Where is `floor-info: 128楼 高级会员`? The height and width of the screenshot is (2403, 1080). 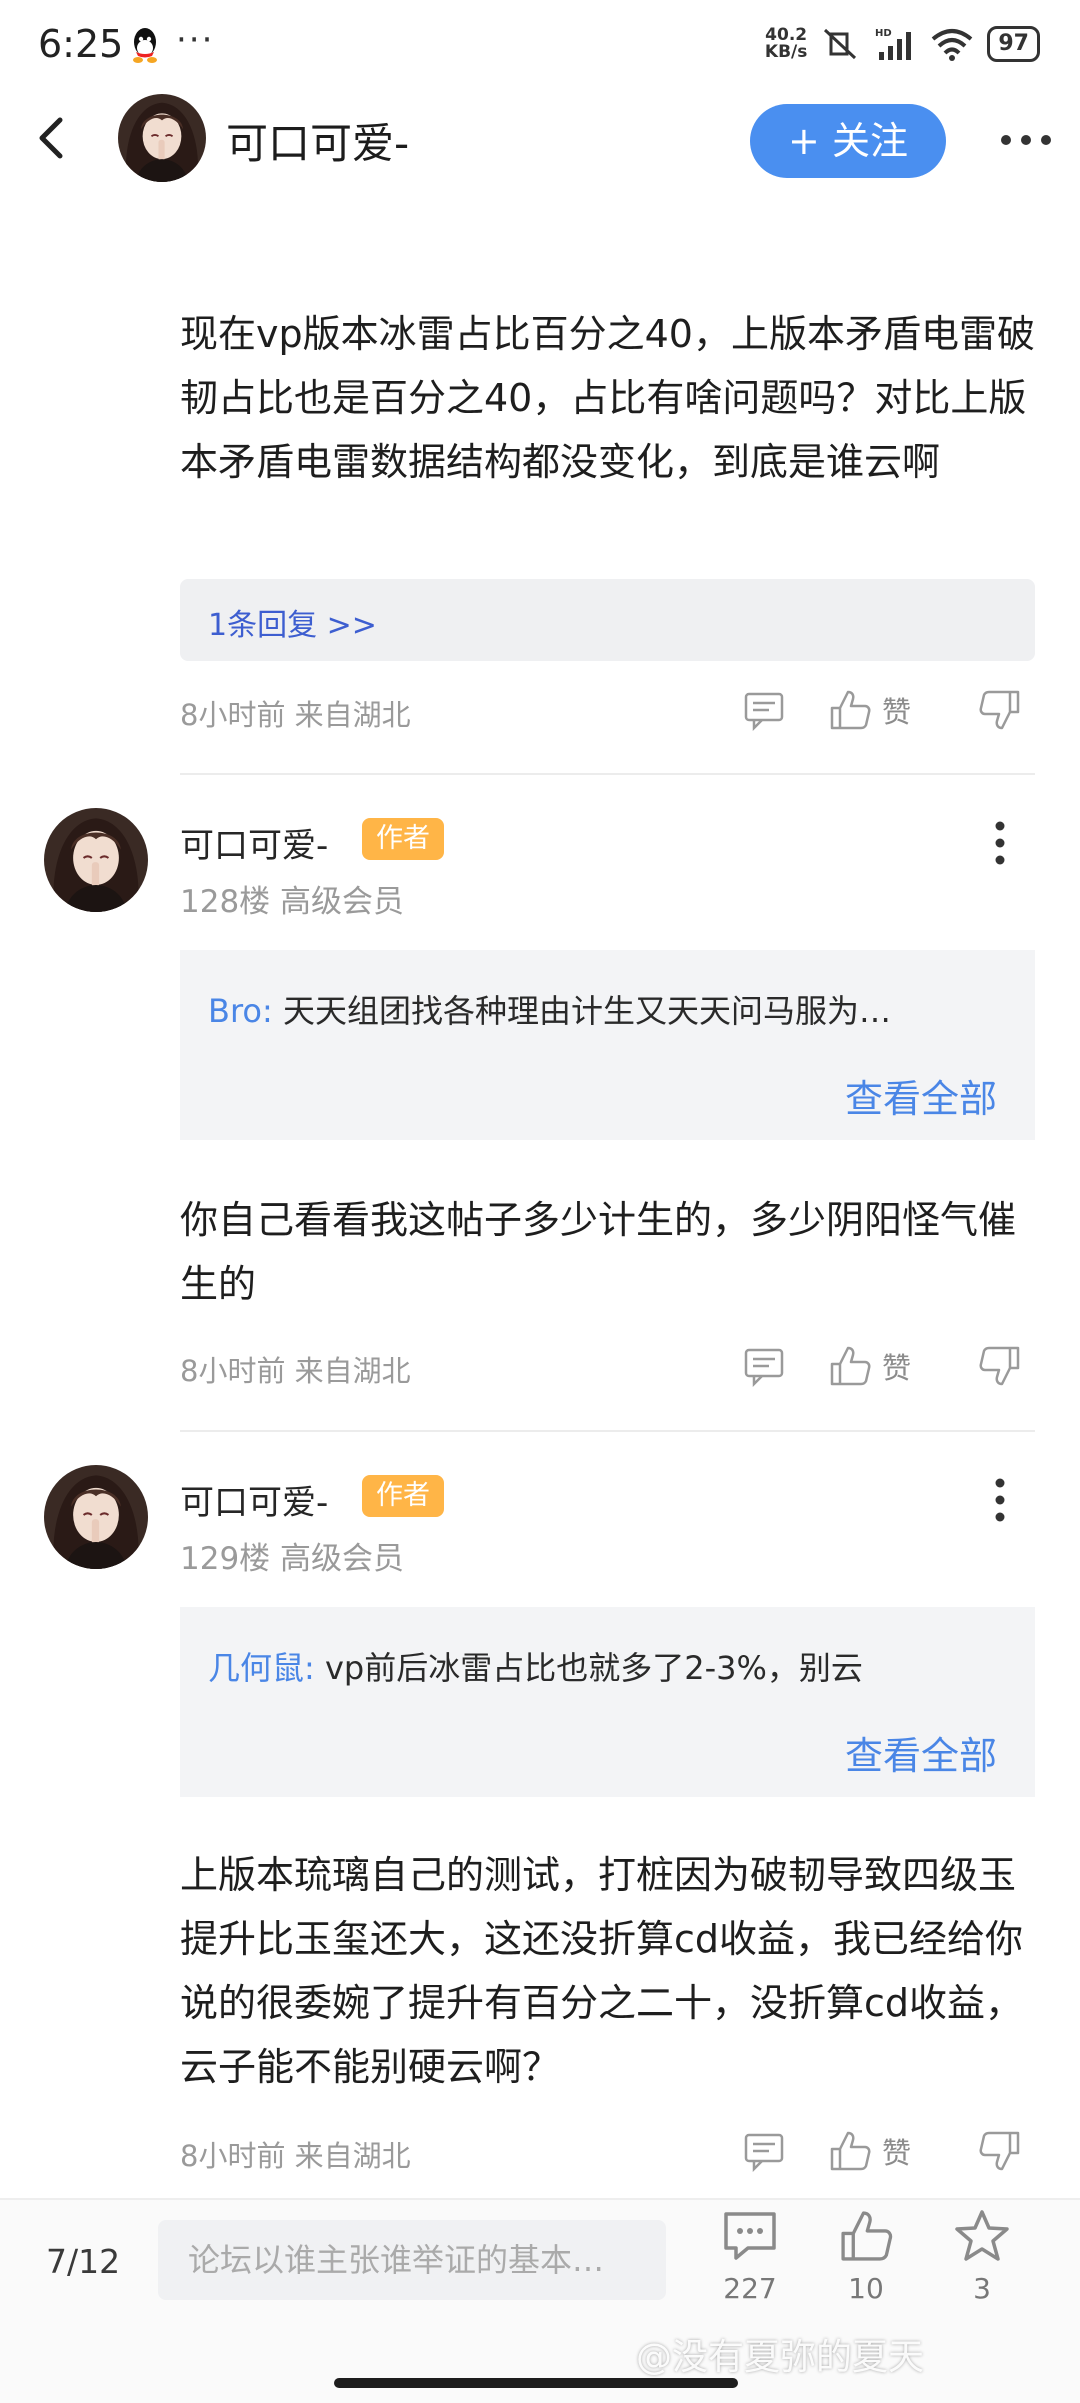
floor-info: 128楼 高级会员 is located at coordinates (292, 902).